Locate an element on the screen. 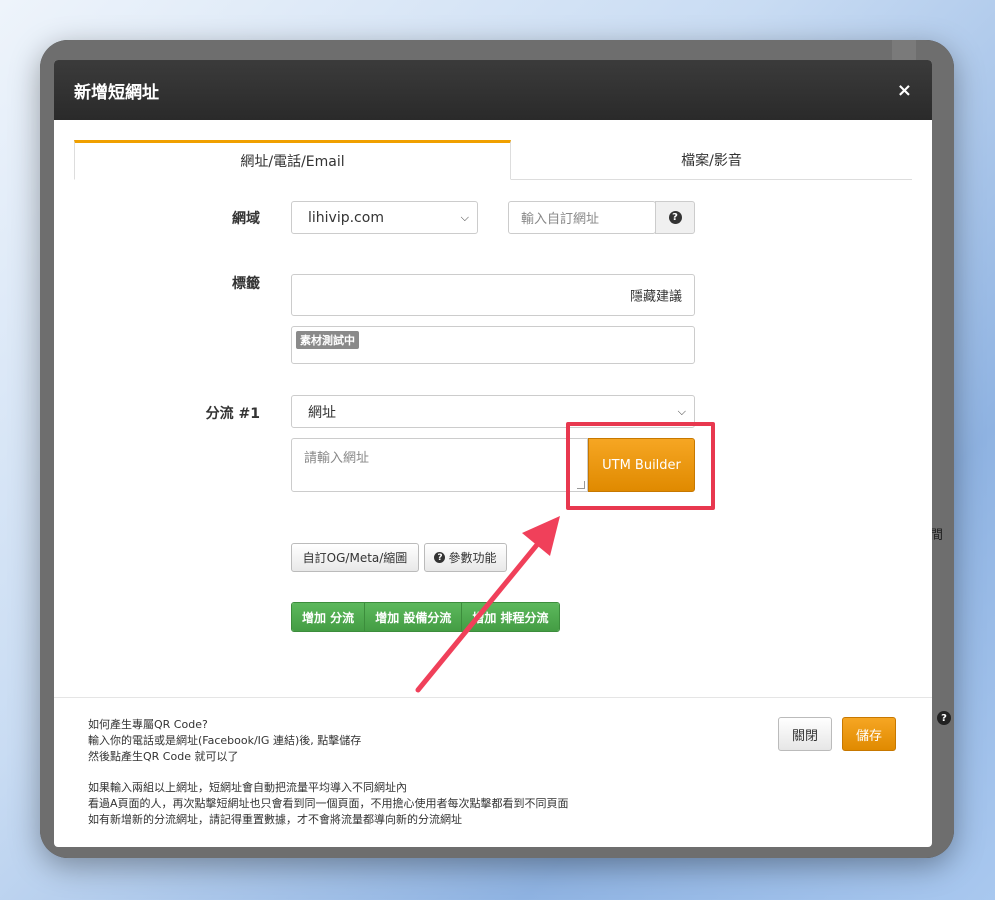 This screenshot has height=900, width=995. annotation-arrow is located at coordinates (487, 604).